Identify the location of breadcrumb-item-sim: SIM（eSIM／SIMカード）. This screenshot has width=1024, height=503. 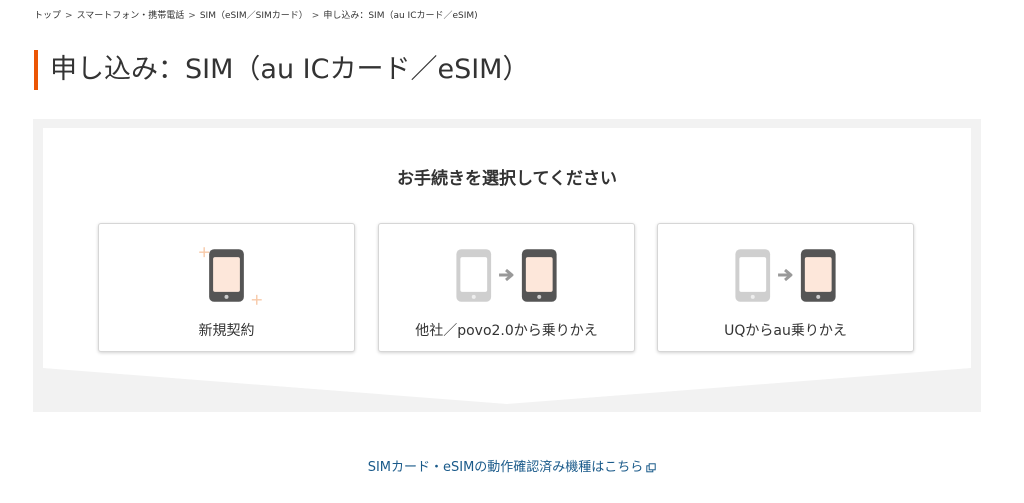
(254, 16).